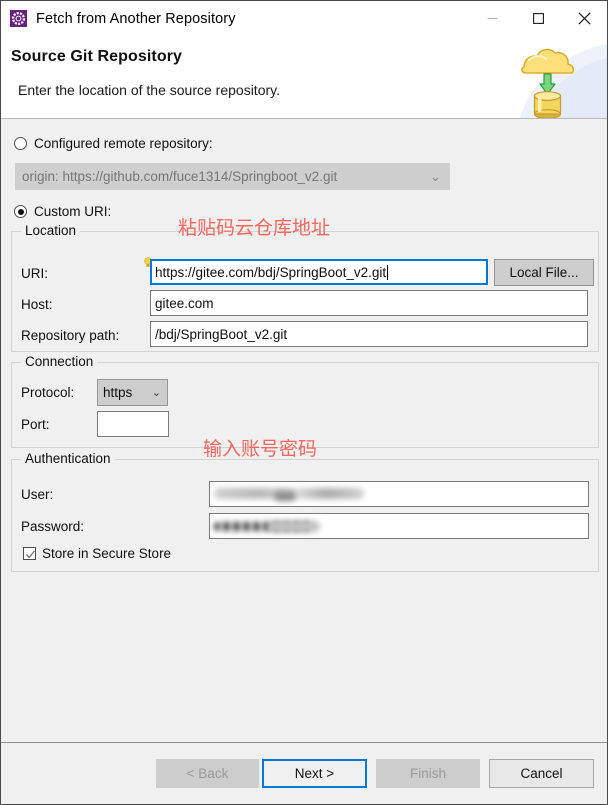 This screenshot has width=608, height=805. Describe the element at coordinates (539, 77) in the screenshot. I see `cloud-download-to-database-icon` at that location.